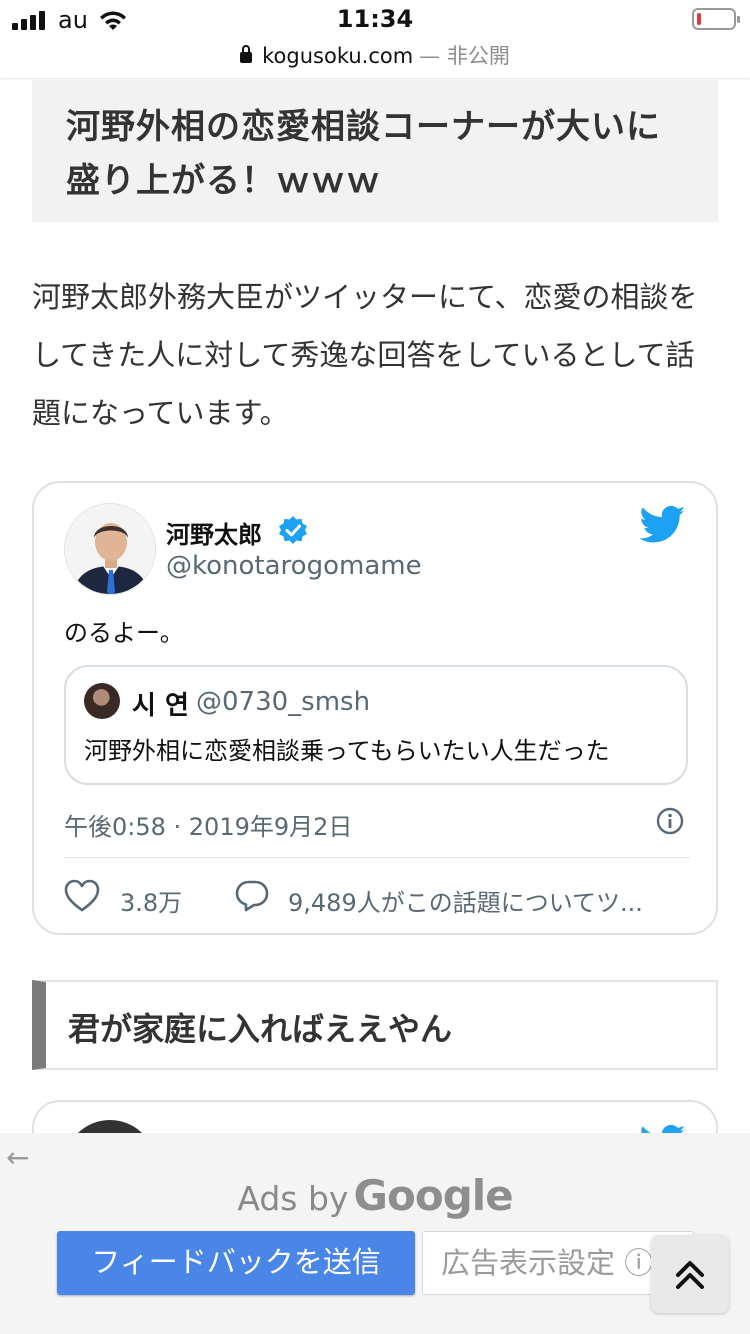 The image size is (750, 1334). What do you see at coordinates (663, 525) in the screenshot?
I see `twitter-bird-icon` at bounding box center [663, 525].